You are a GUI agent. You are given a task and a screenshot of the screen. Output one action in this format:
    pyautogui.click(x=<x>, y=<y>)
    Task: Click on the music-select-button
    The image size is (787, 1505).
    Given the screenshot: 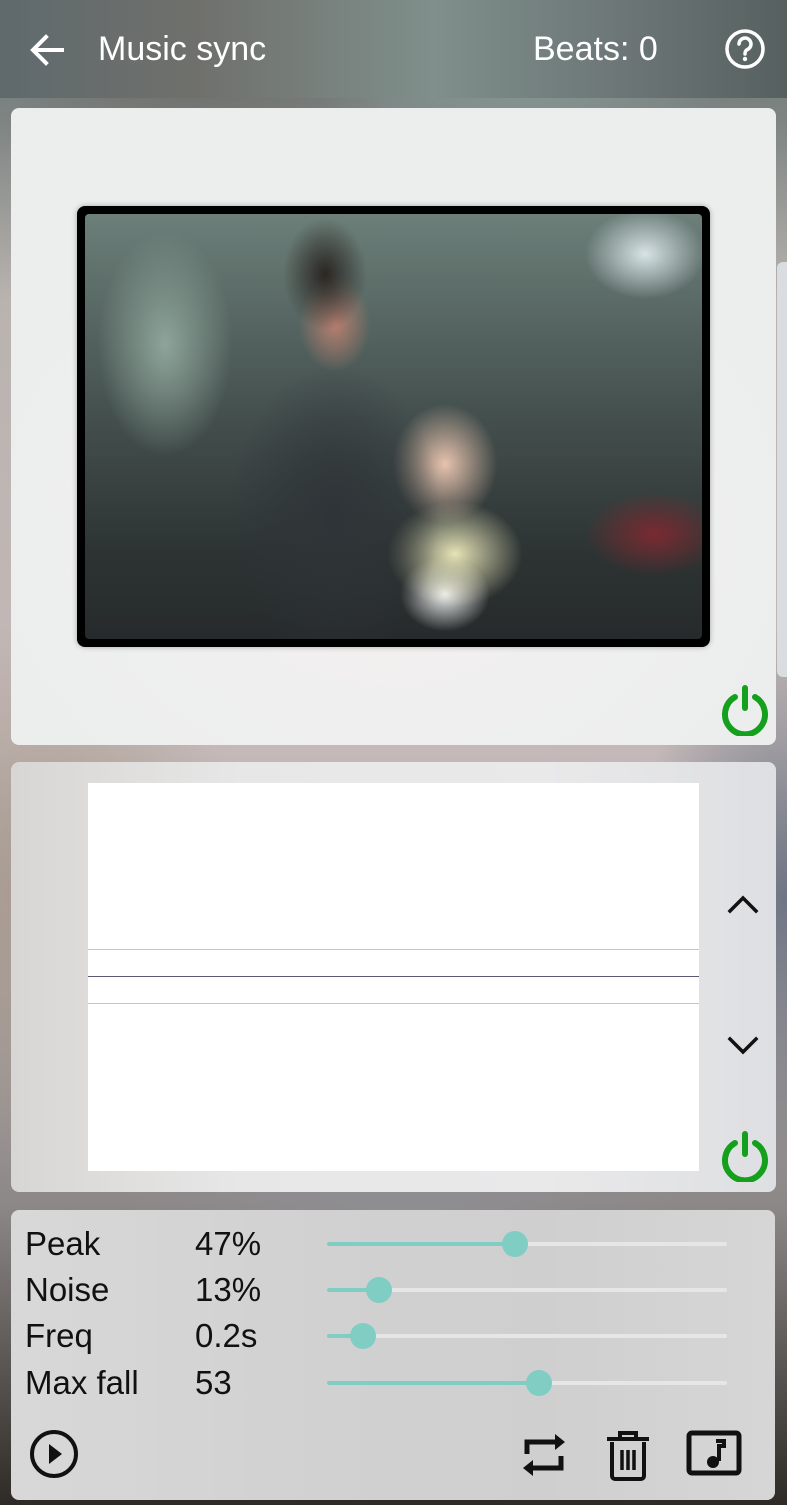 What is the action you would take?
    pyautogui.click(x=714, y=1456)
    